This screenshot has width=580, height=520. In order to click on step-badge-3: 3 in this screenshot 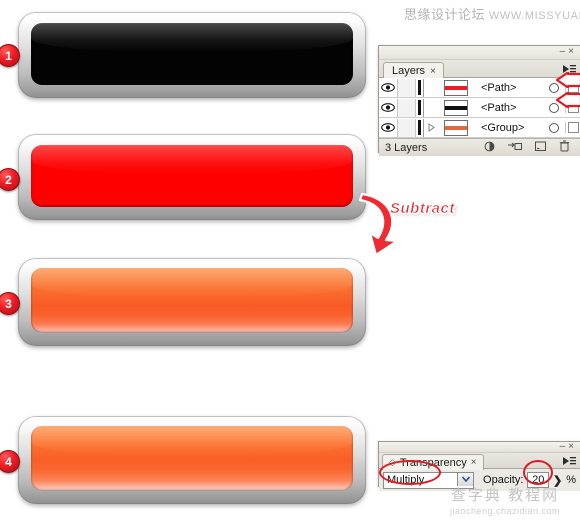, I will do `click(10, 303)`.